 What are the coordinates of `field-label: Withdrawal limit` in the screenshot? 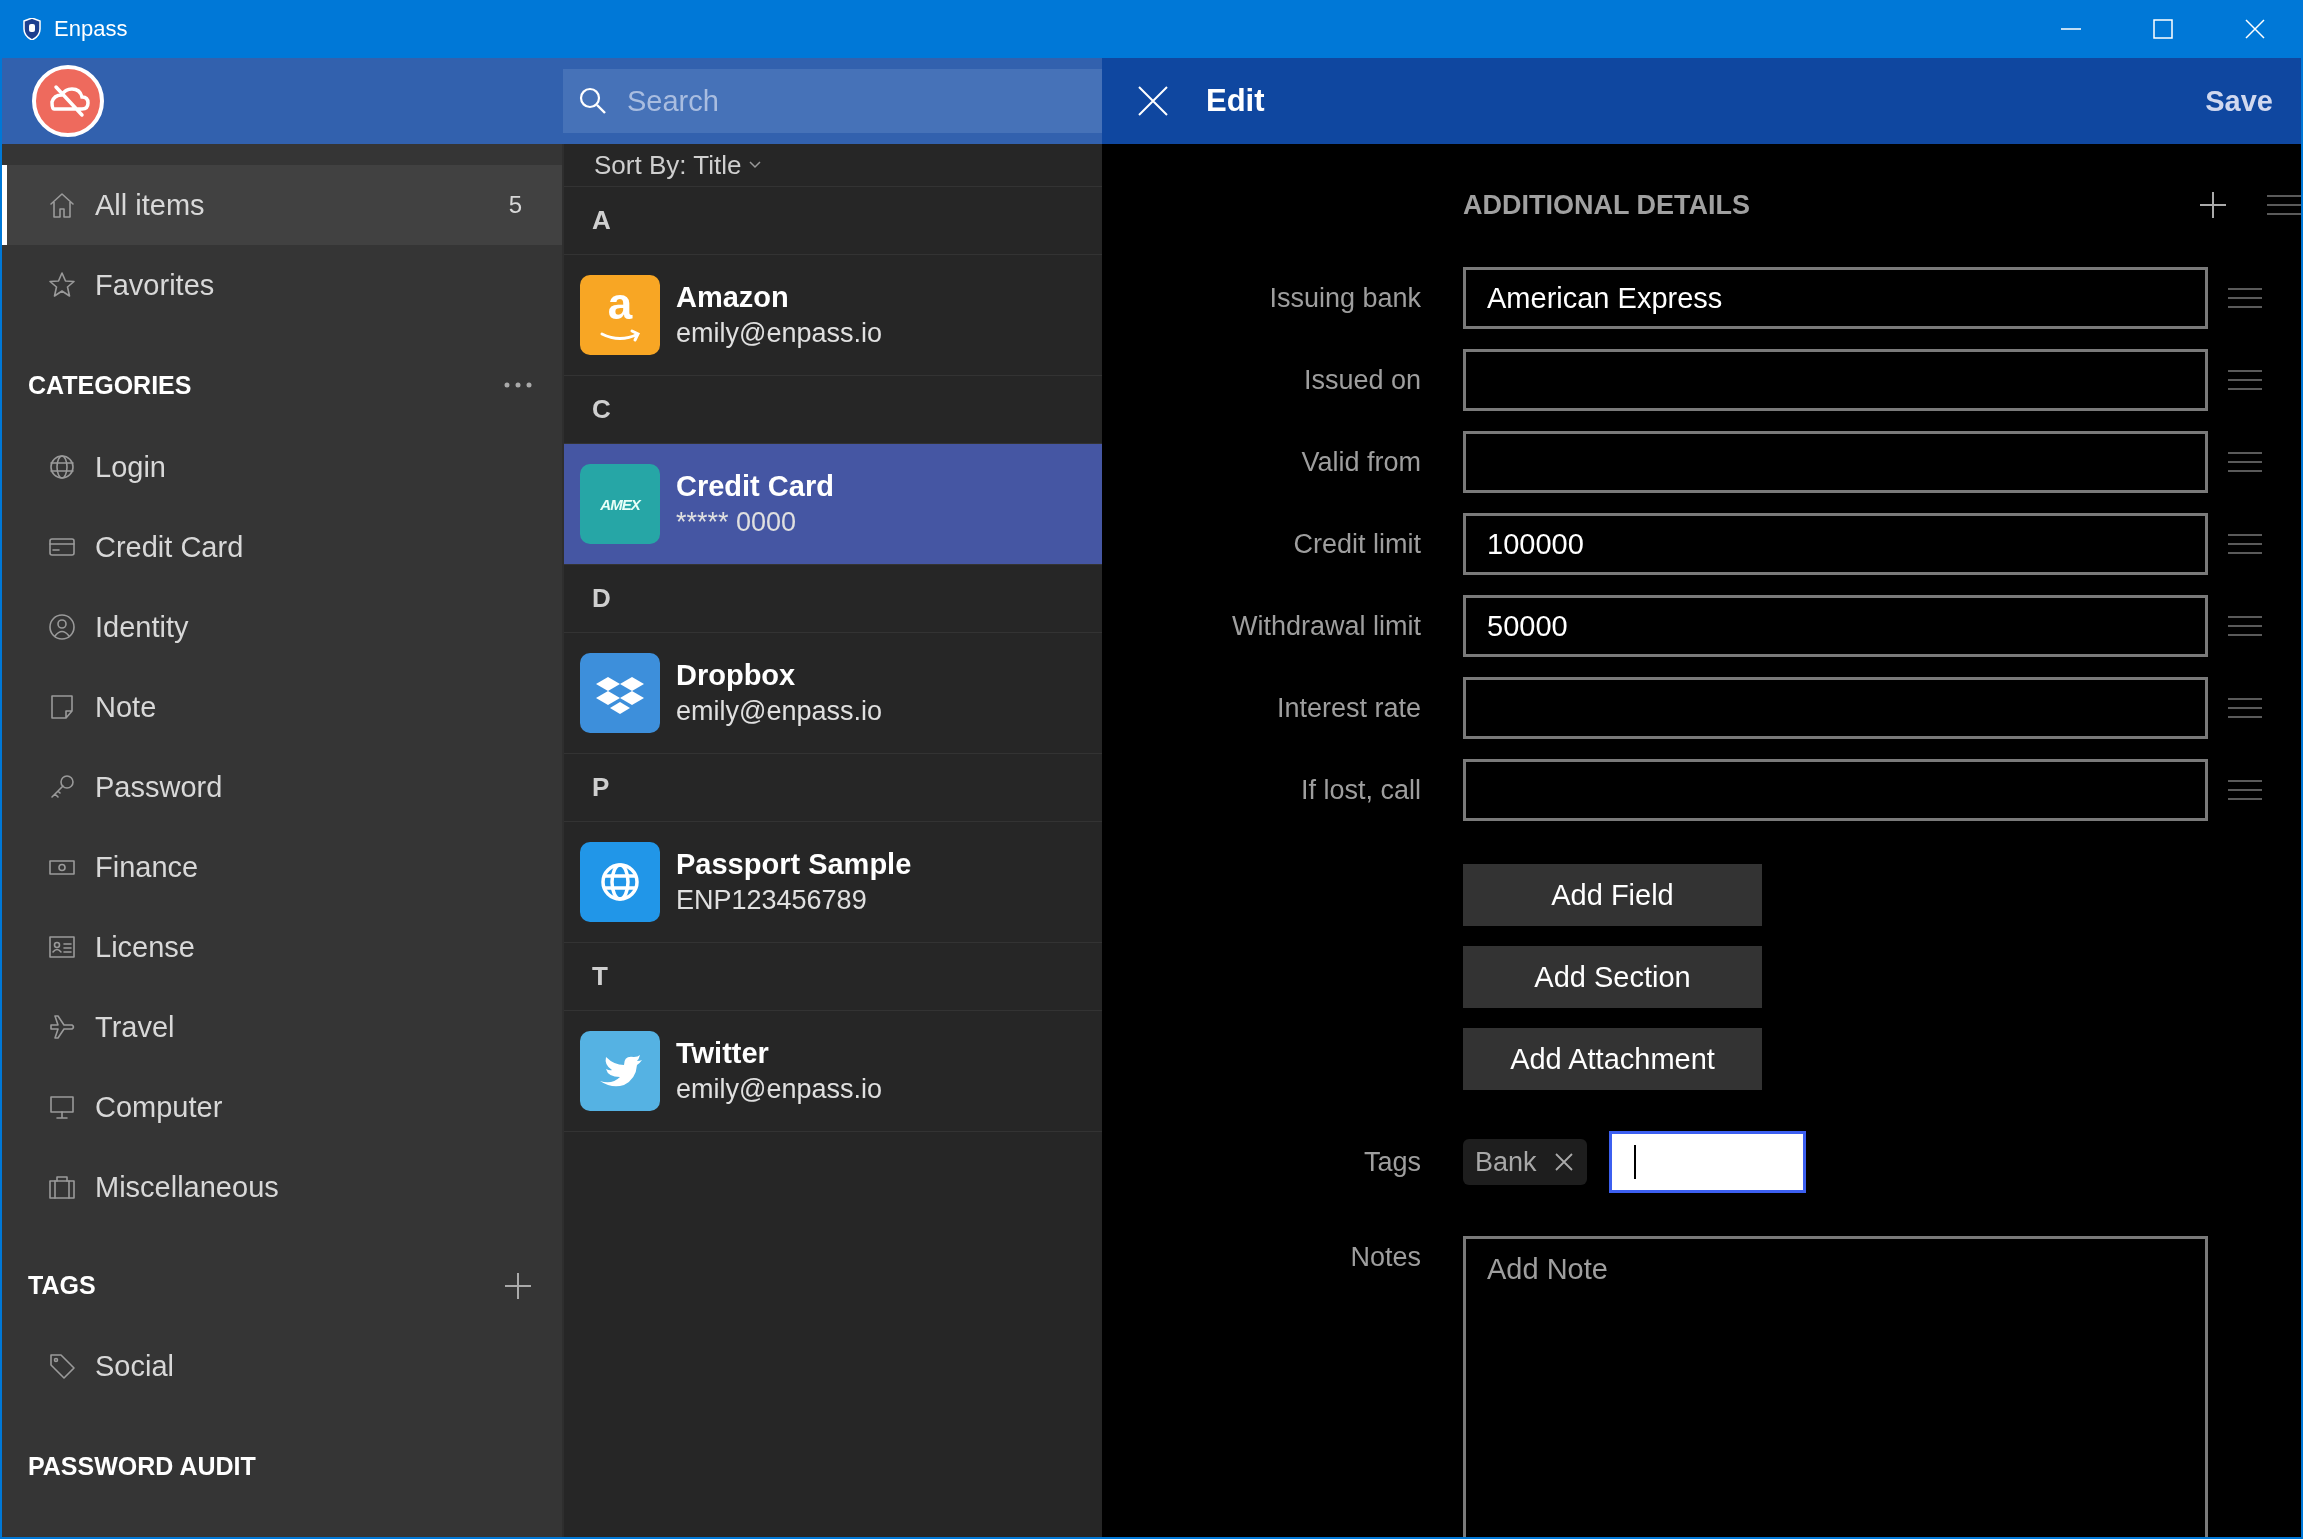 It's located at (1325, 626).